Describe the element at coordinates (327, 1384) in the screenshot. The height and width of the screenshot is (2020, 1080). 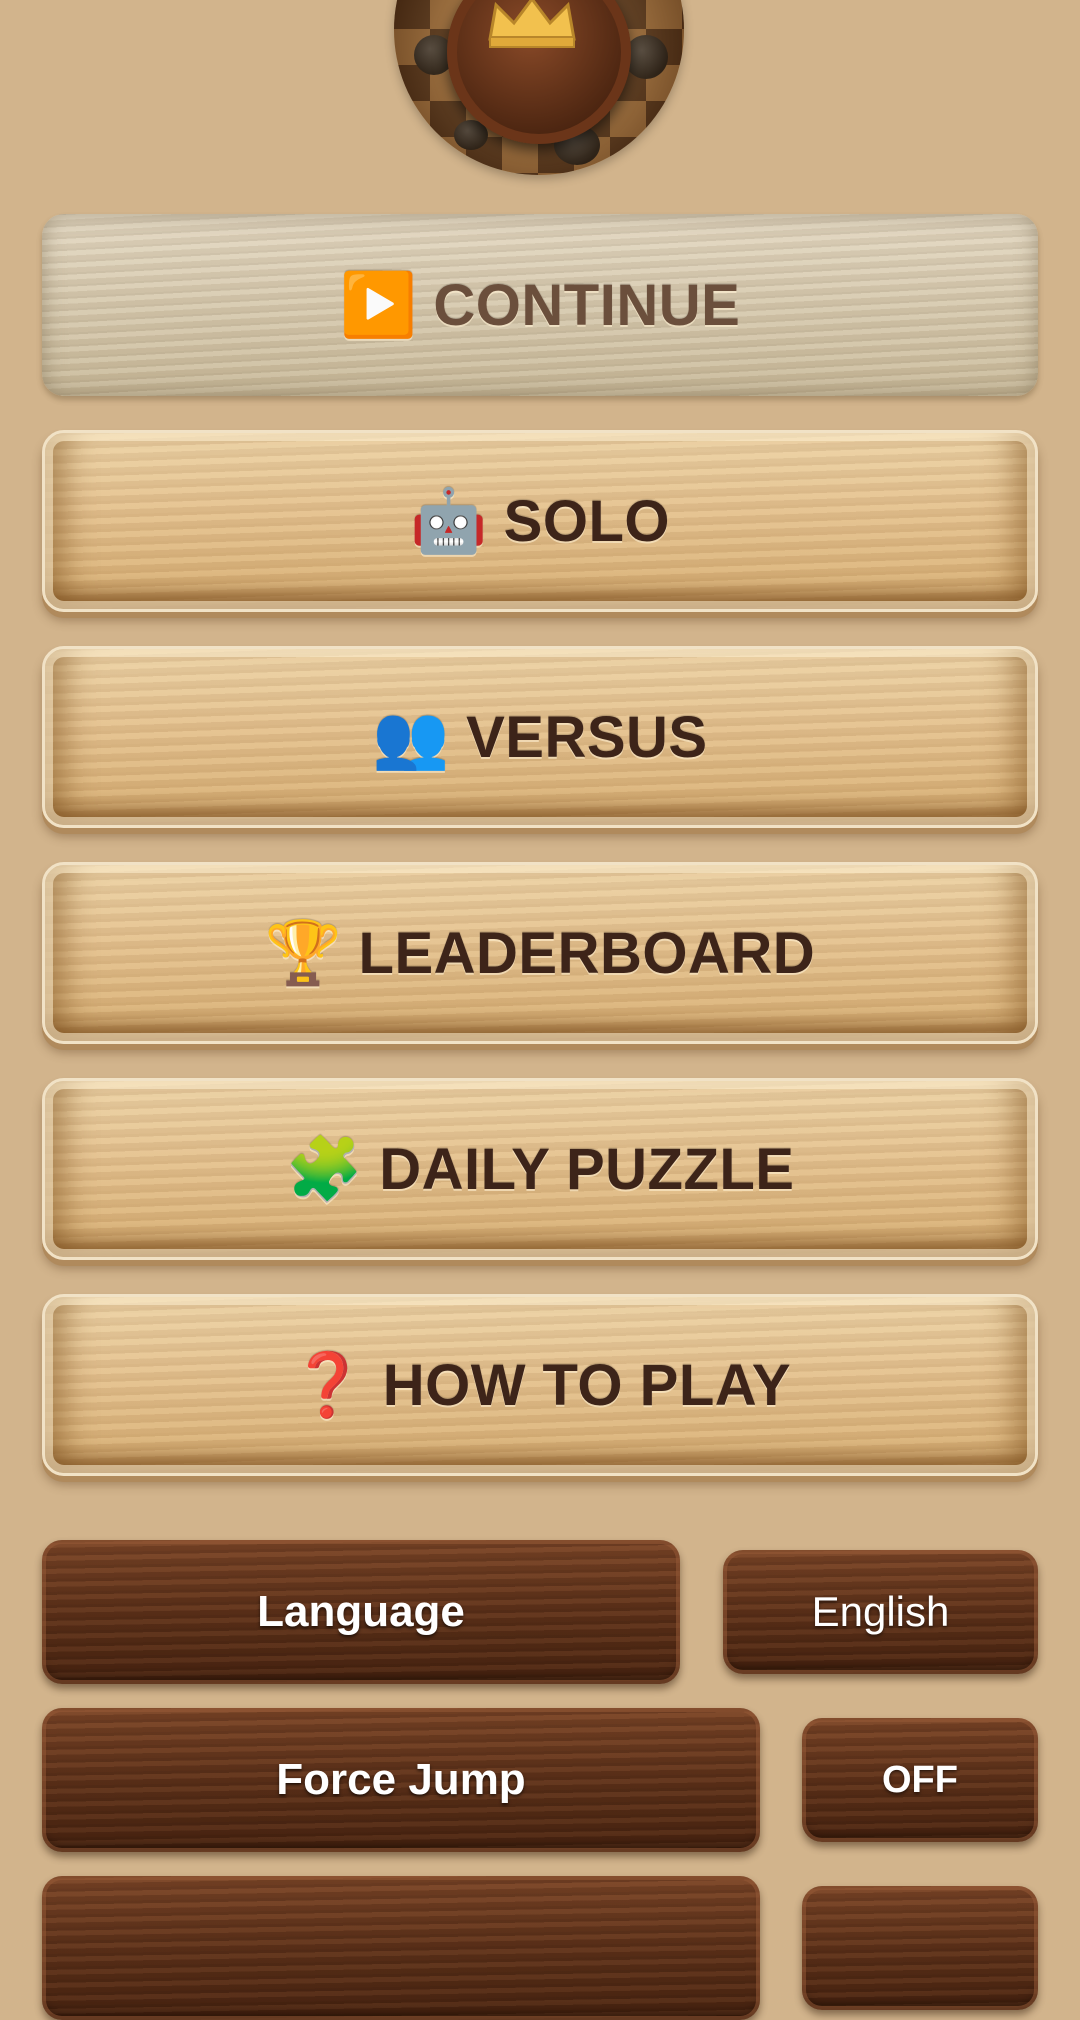
I see `question-mark-icon: ❓` at that location.